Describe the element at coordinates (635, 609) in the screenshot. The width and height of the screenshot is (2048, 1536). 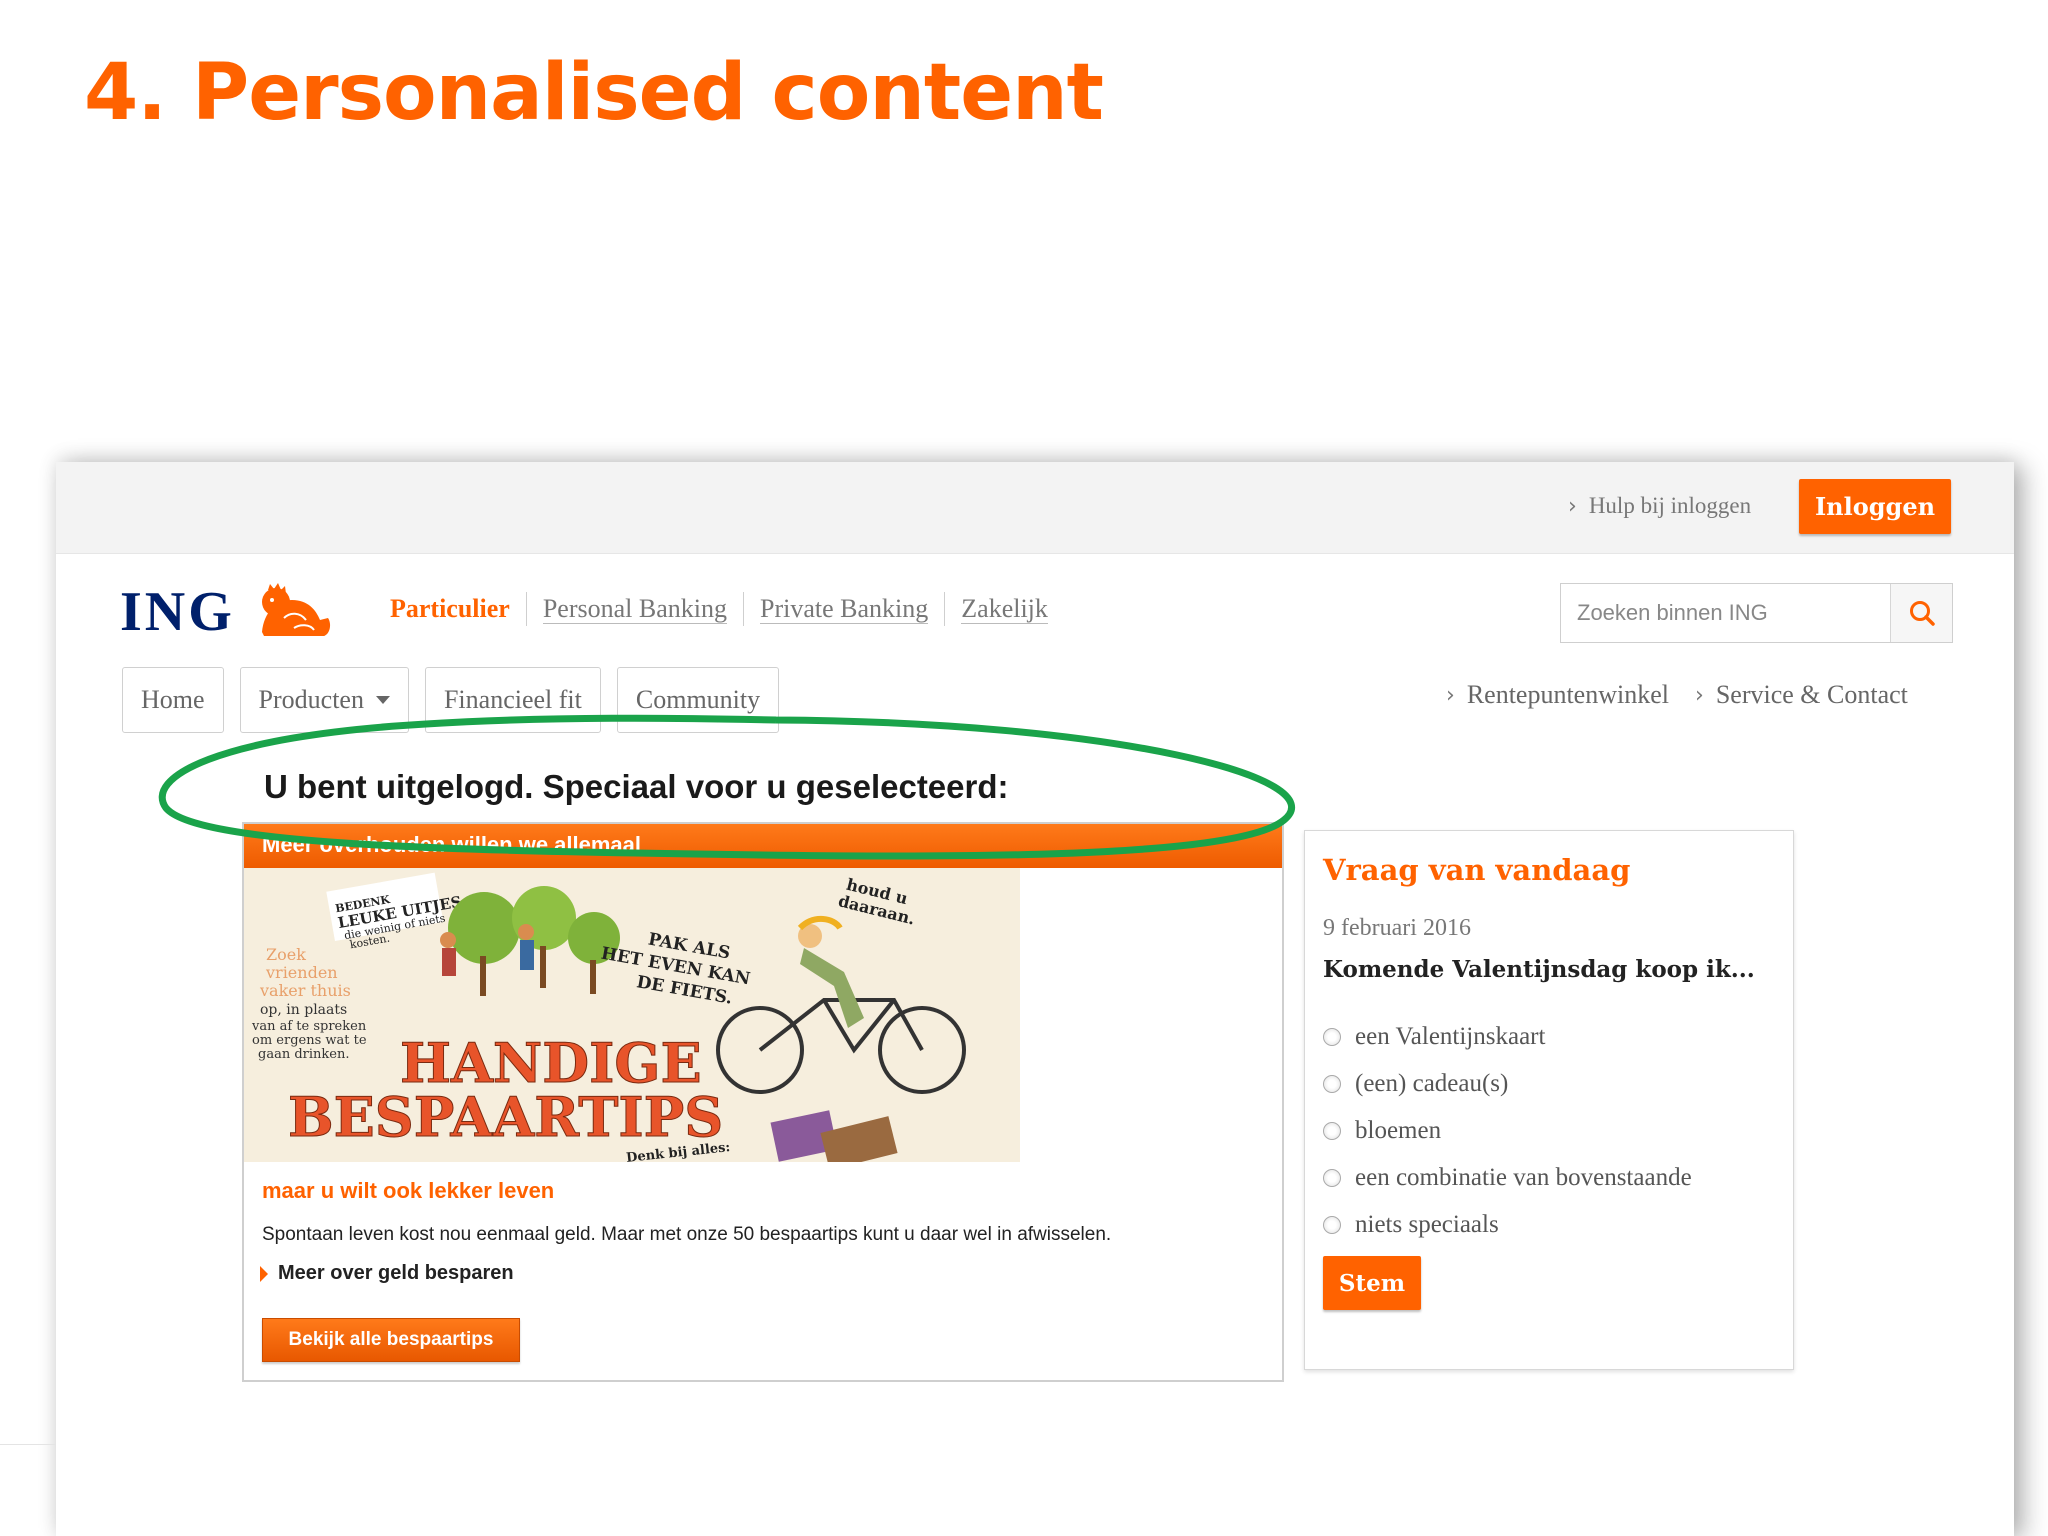
I see `segment-personal-banking: Personal Banking` at that location.